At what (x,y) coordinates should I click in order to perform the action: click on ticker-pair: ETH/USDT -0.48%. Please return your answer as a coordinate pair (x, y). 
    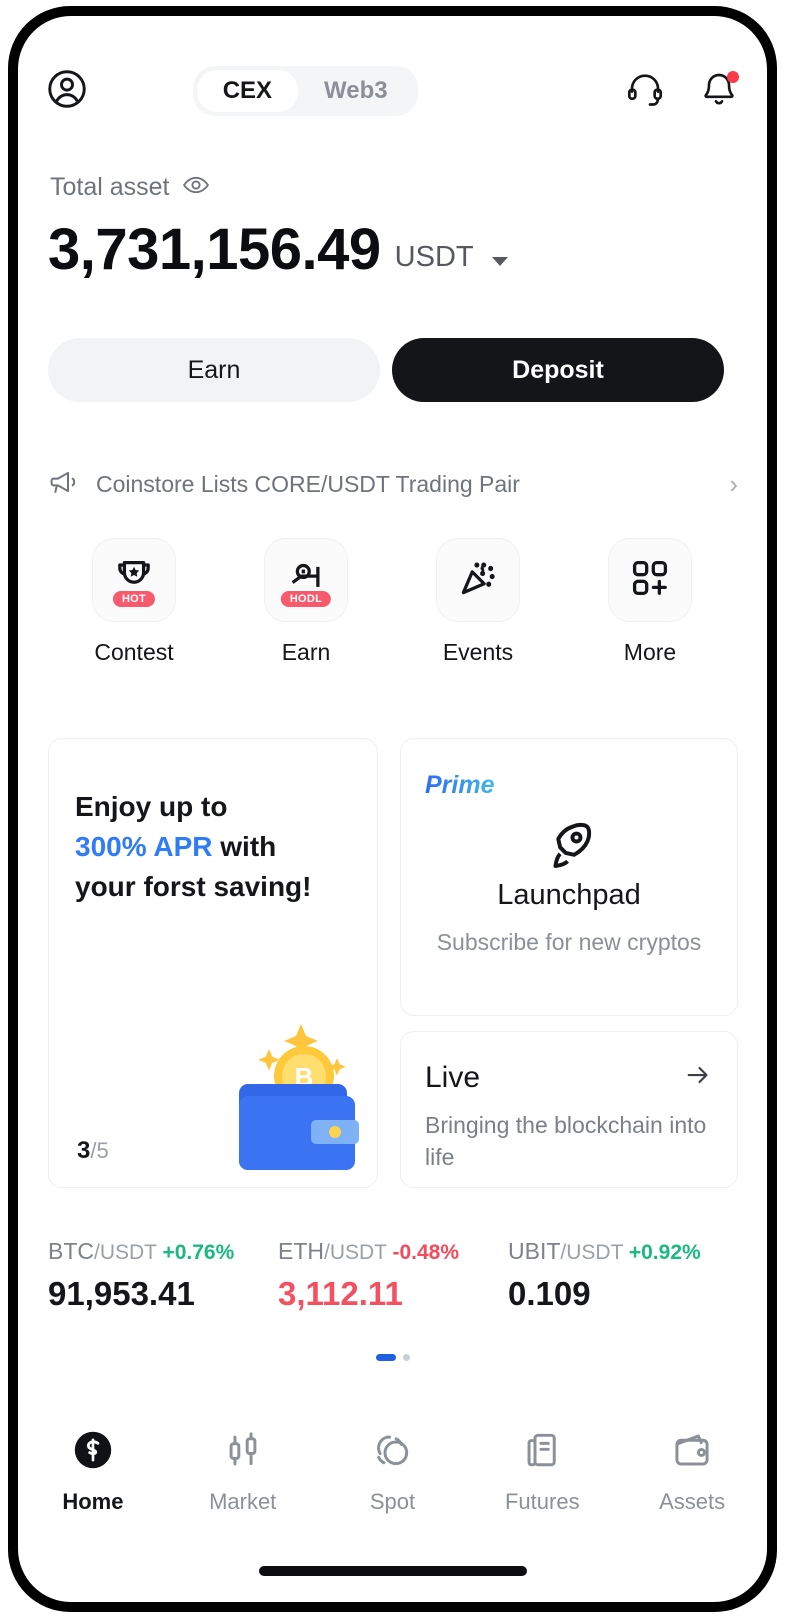
    Looking at the image, I should click on (393, 1251).